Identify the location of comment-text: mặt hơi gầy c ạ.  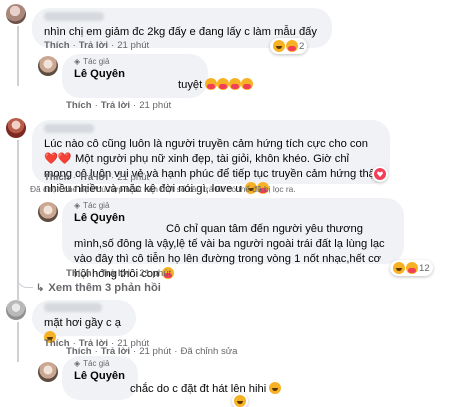
(82, 323).